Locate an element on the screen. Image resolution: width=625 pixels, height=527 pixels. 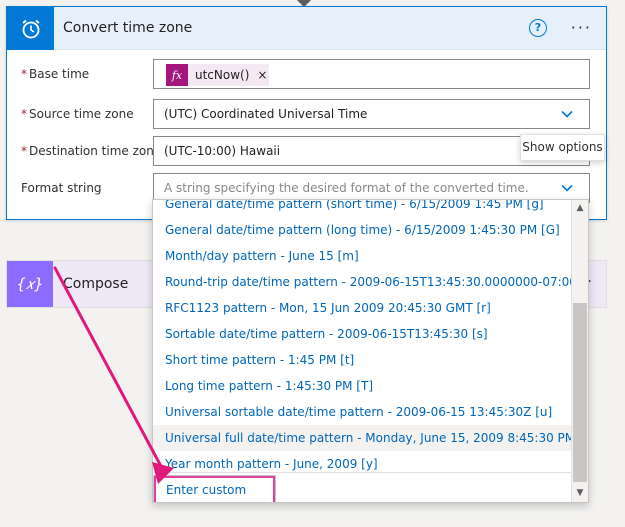
show-options-tooltip: Show options is located at coordinates (562, 147).